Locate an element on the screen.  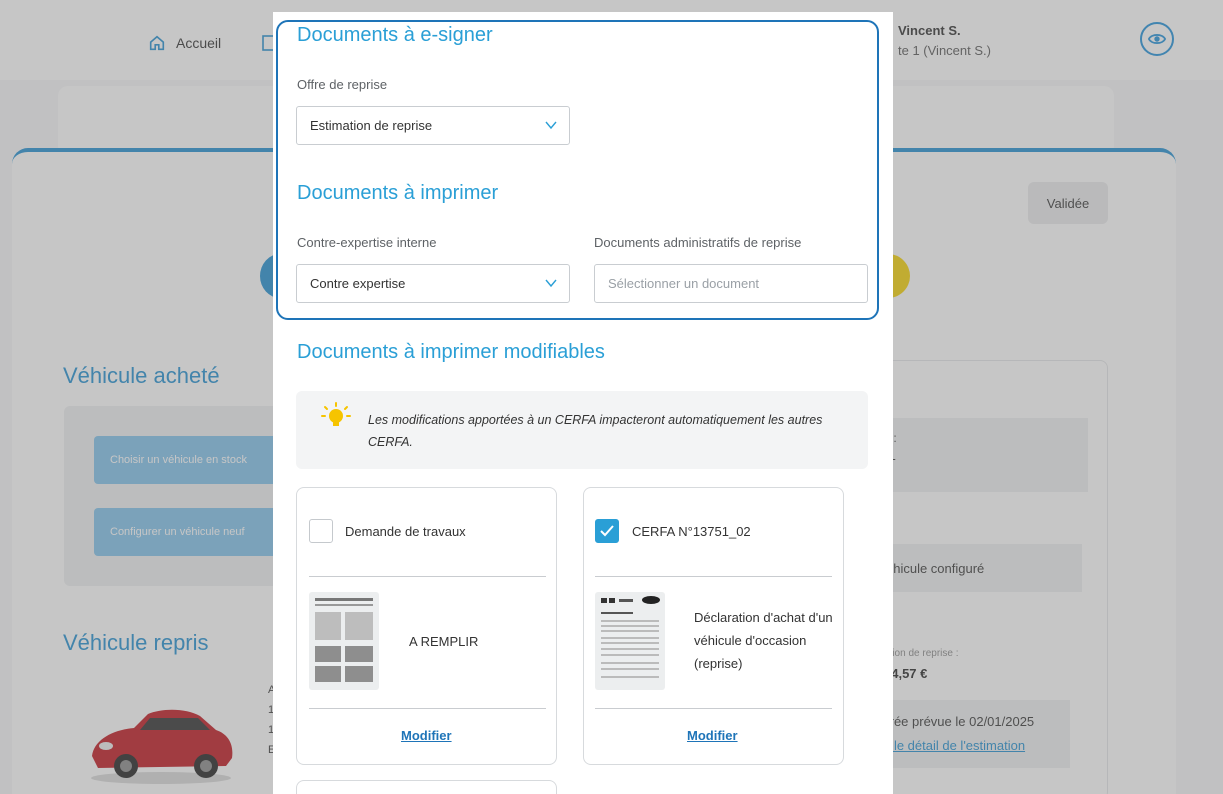
travaux-checkbox is located at coordinates (321, 531).